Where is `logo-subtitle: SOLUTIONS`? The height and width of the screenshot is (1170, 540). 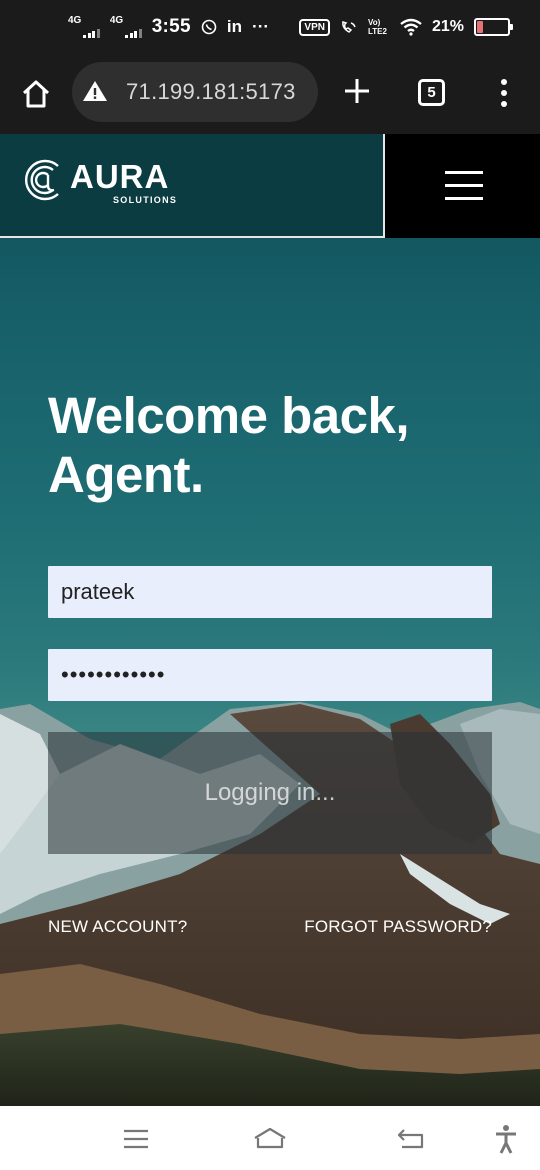 logo-subtitle: SOLUTIONS is located at coordinates (145, 200).